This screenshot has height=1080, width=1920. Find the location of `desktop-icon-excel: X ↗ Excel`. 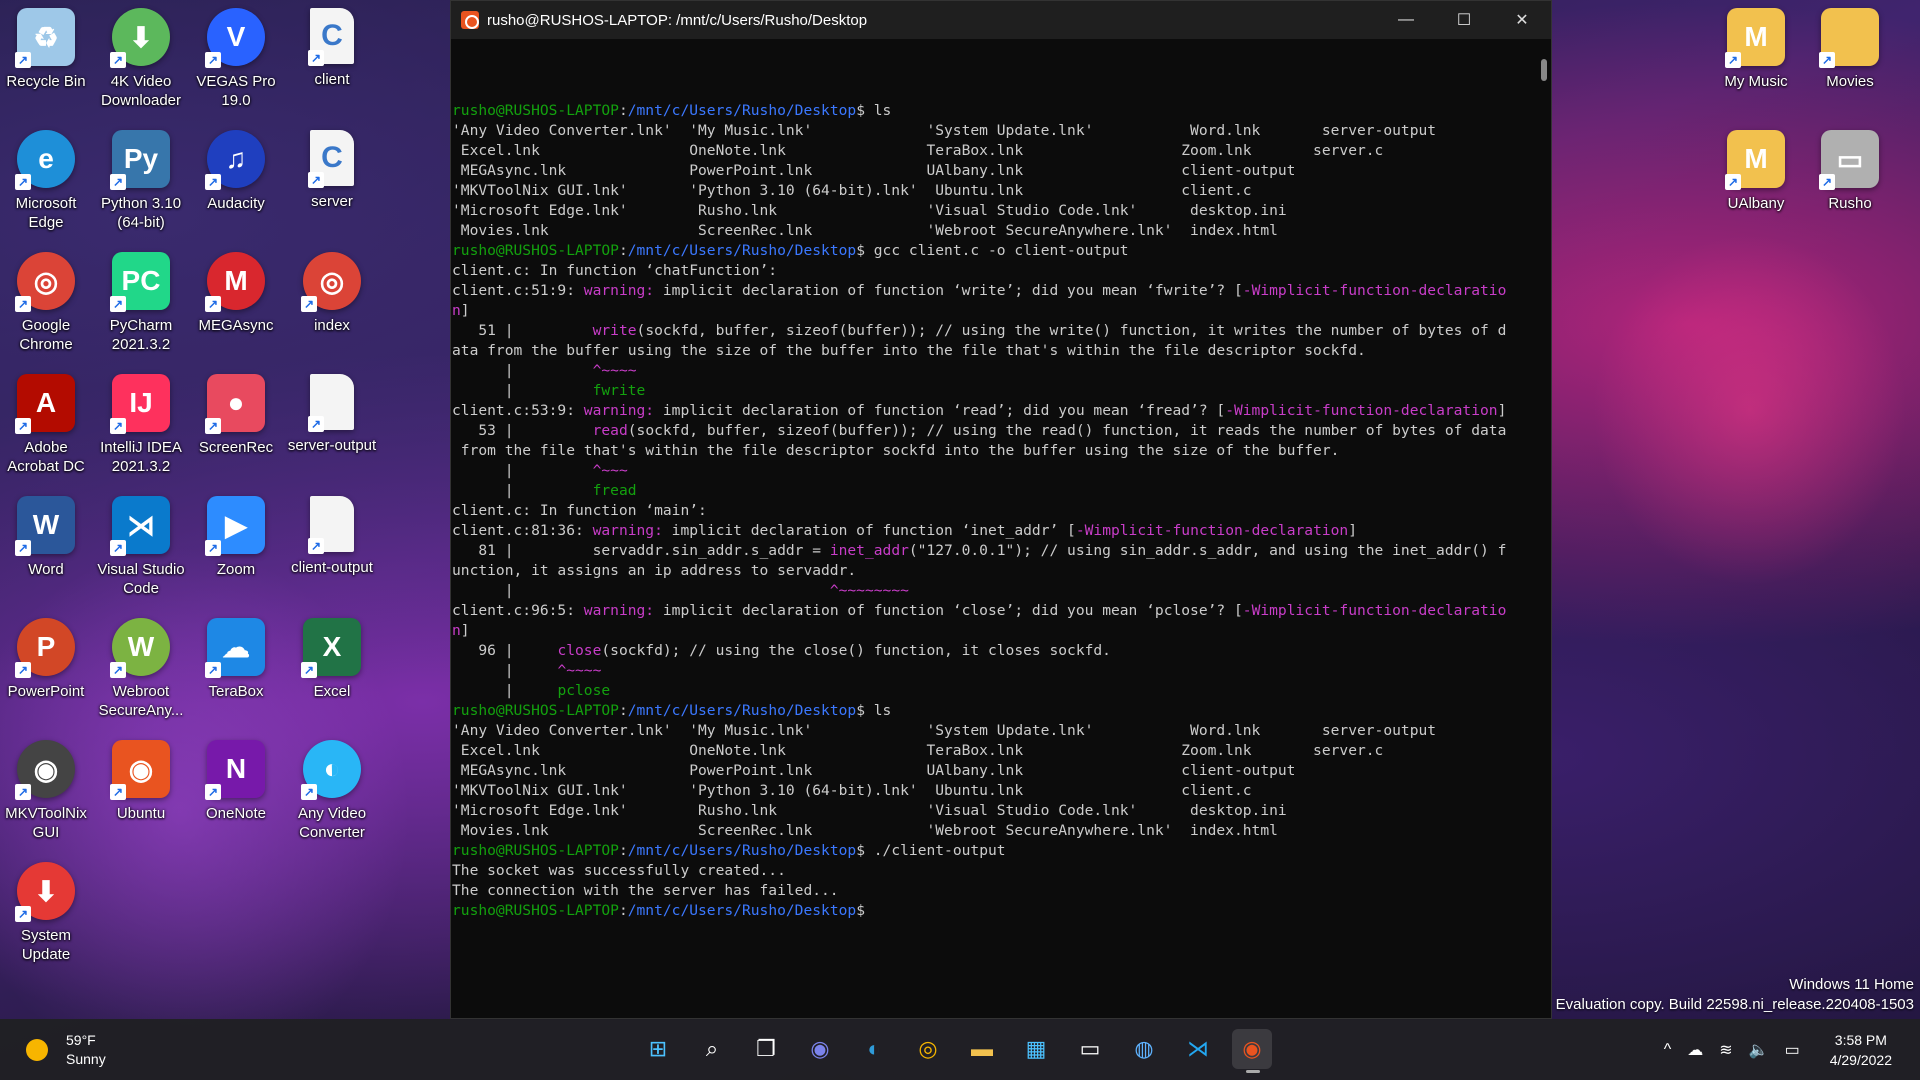

desktop-icon-excel: X ↗ Excel is located at coordinates (332, 669).